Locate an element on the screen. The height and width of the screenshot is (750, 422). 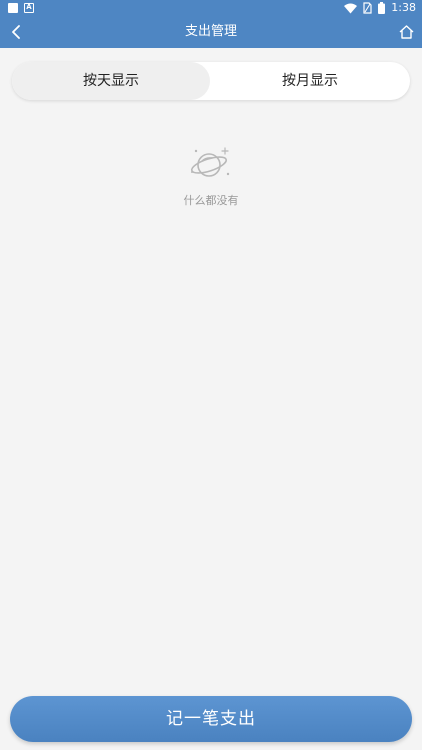
page-title: 支出管理 is located at coordinates (210, 31).